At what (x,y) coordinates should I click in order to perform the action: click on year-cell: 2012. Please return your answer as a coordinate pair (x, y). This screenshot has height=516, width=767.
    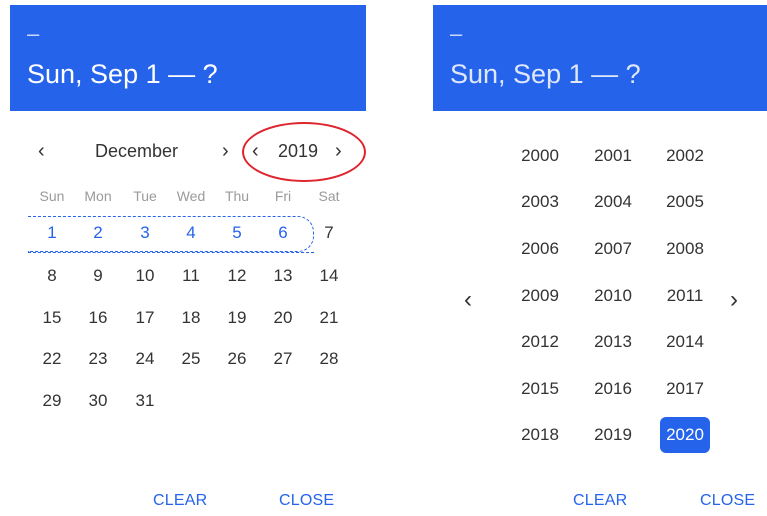
    Looking at the image, I should click on (540, 342).